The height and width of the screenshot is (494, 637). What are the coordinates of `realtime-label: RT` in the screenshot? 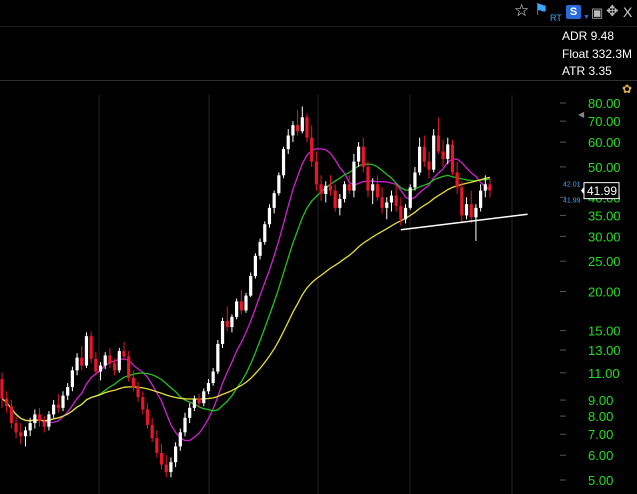 It's located at (556, 18).